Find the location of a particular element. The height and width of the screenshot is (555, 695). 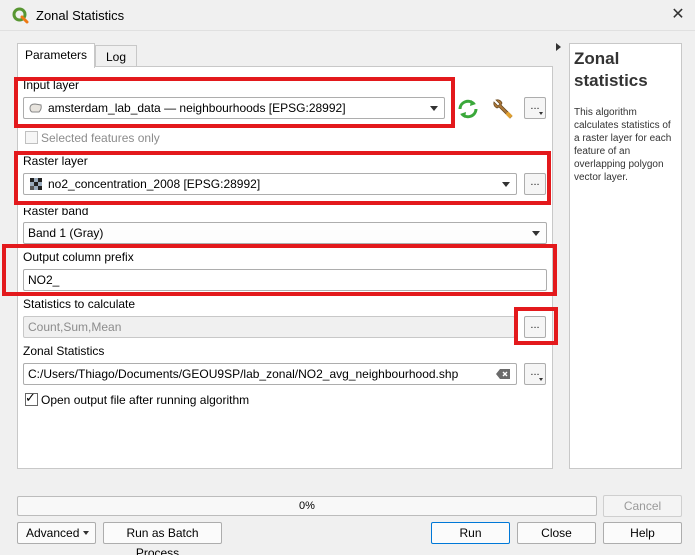

cancel-button: Cancel is located at coordinates (642, 506).